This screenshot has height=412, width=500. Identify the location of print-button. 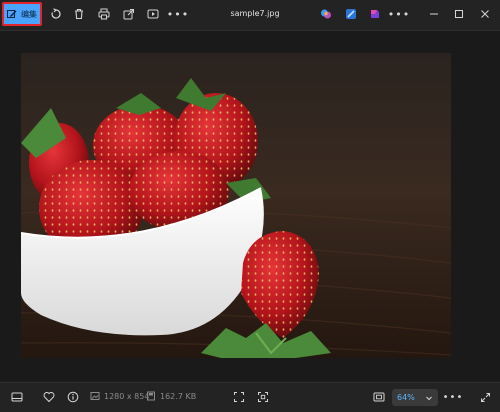
(104, 14).